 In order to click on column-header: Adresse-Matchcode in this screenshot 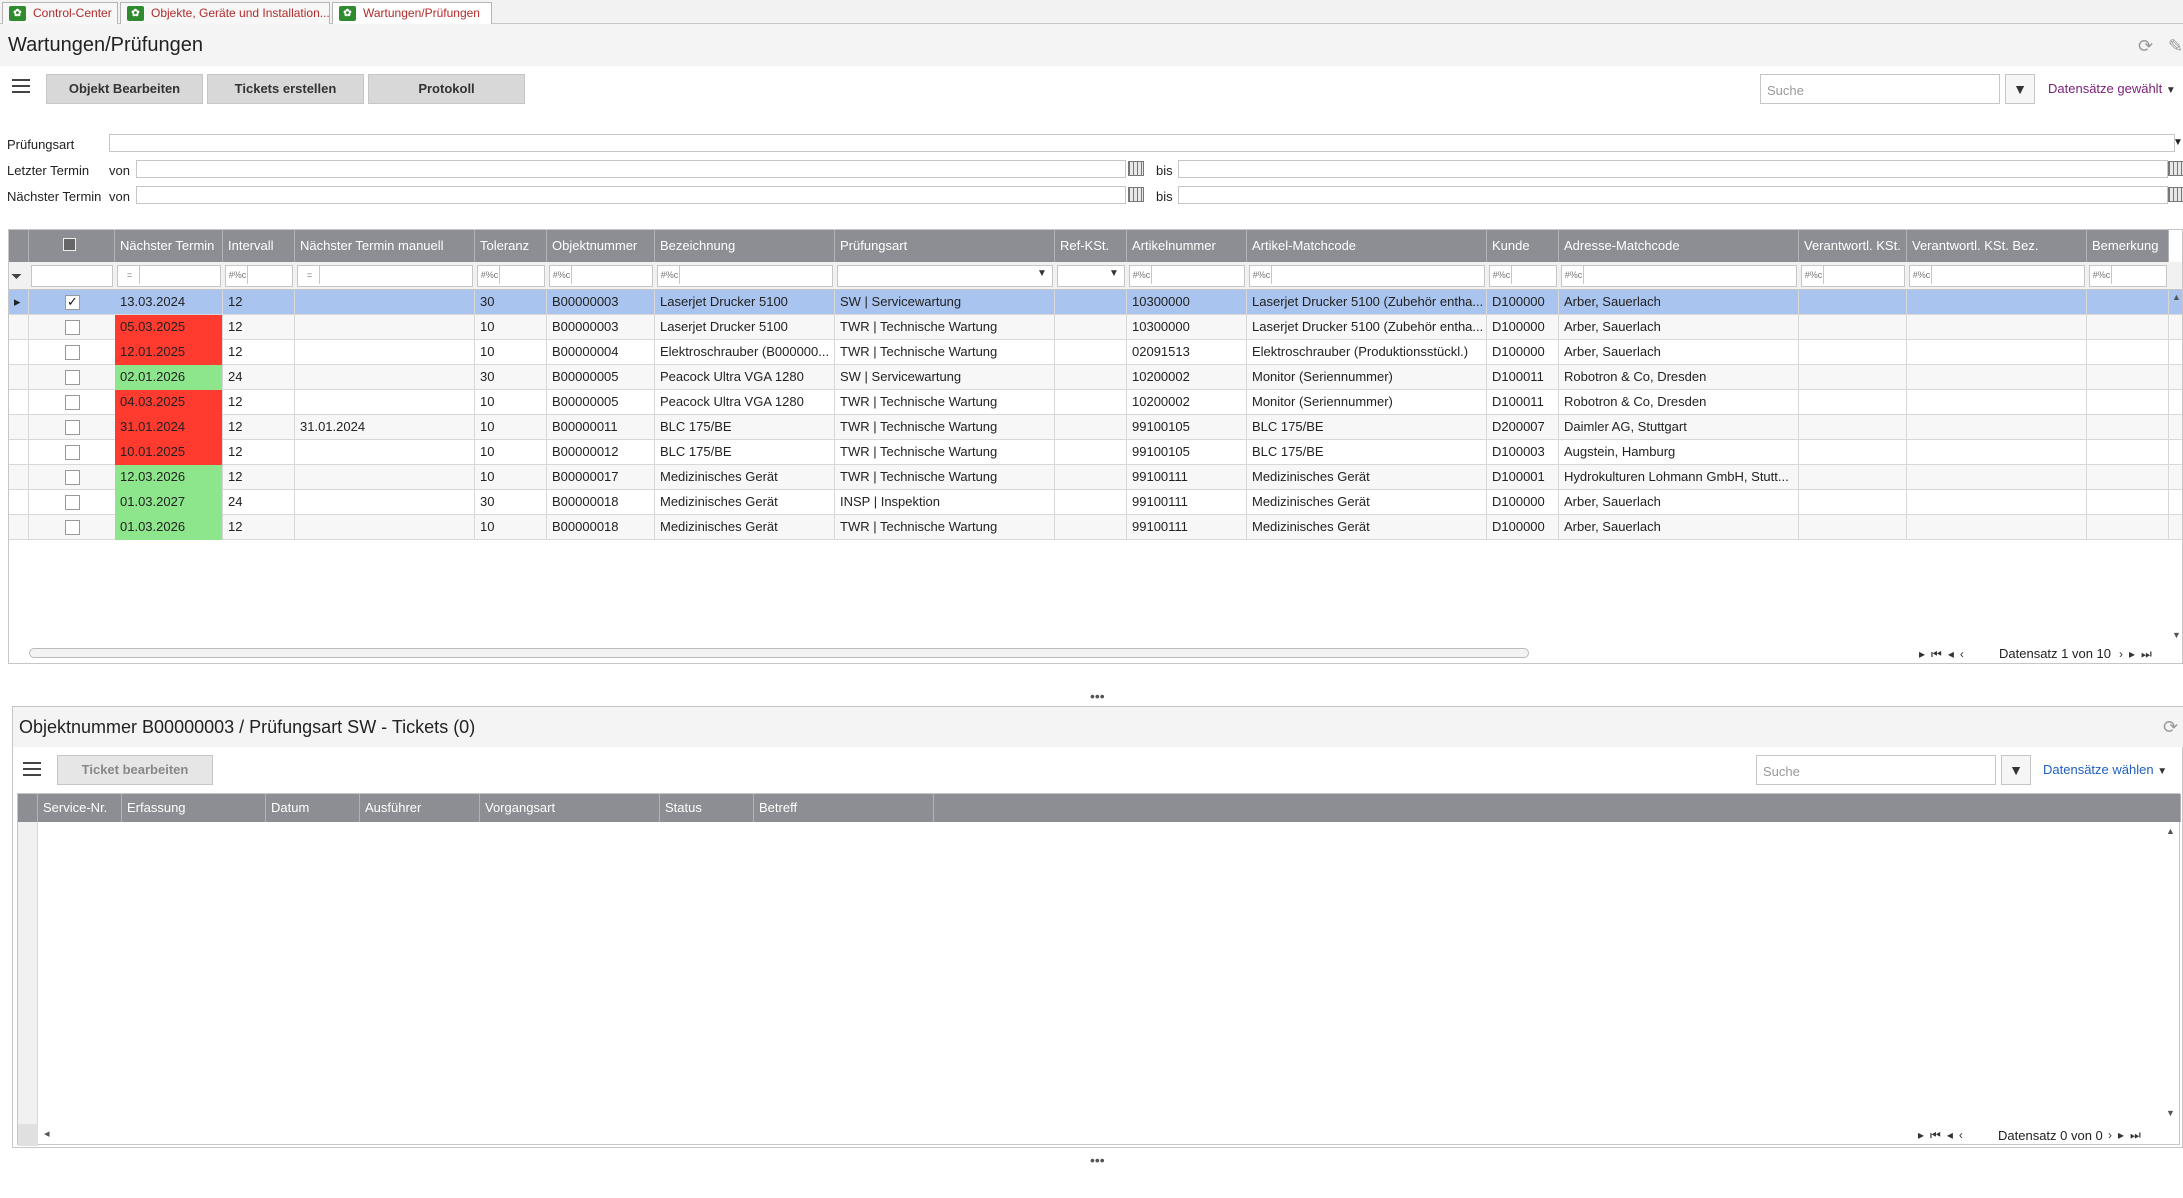, I will do `click(1679, 246)`.